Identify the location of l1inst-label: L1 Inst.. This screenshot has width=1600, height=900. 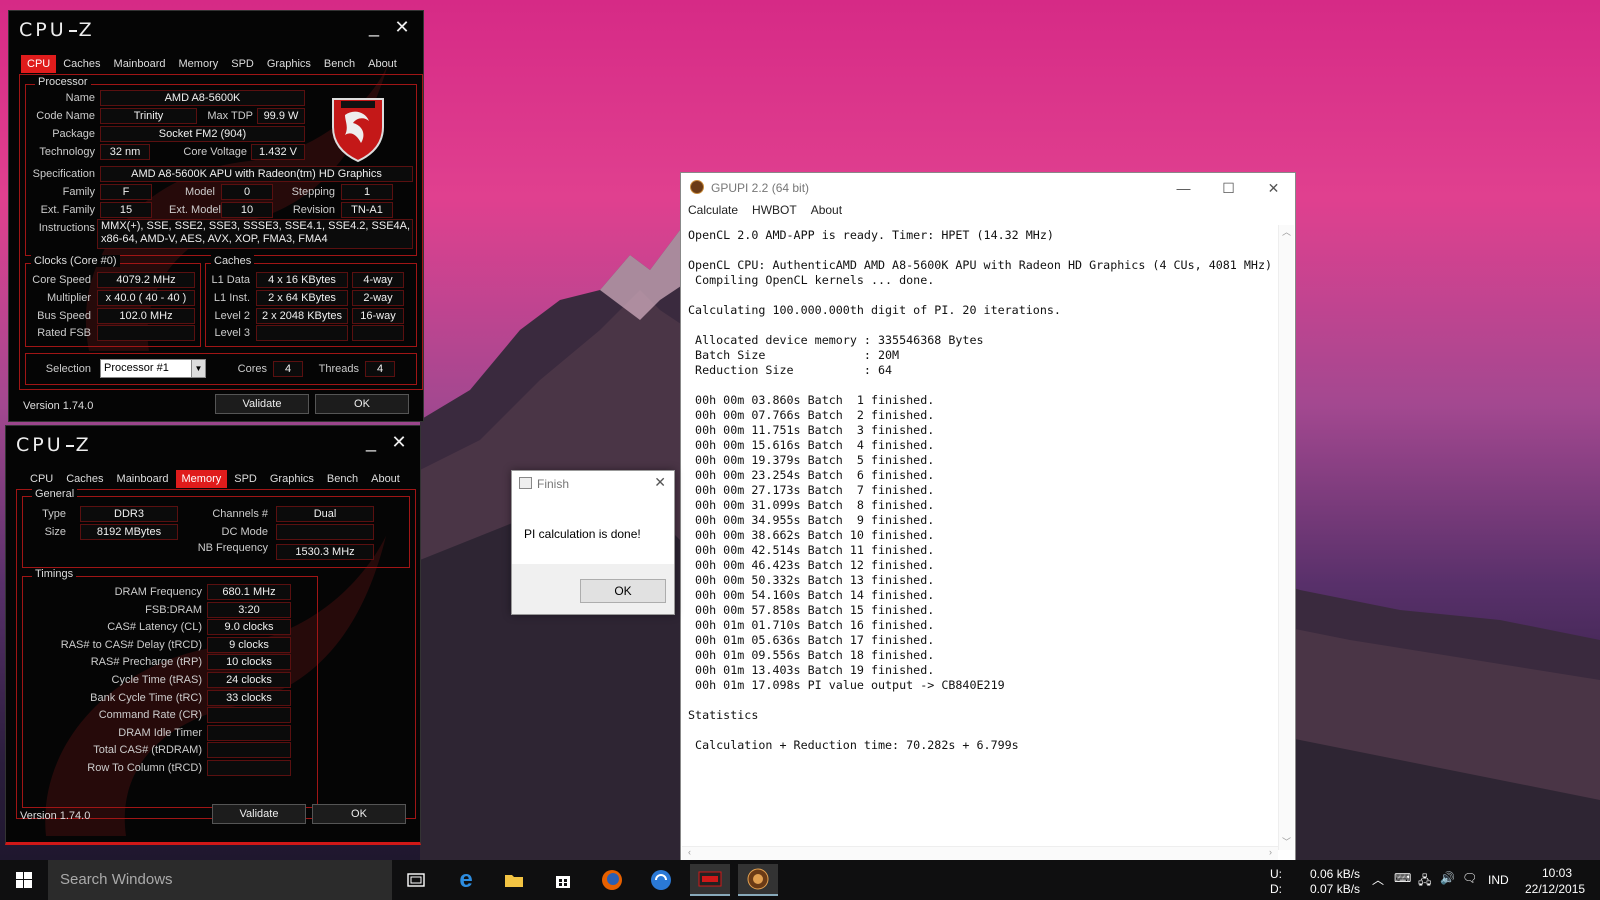
(231, 298).